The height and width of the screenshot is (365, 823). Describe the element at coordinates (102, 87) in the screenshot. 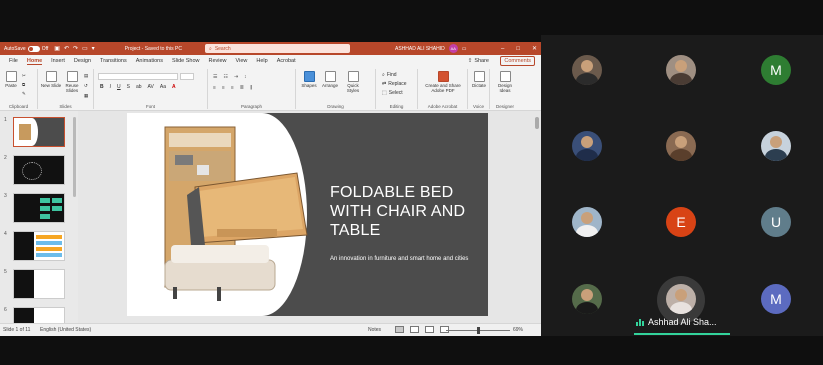

I see `bold-button: B` at that location.